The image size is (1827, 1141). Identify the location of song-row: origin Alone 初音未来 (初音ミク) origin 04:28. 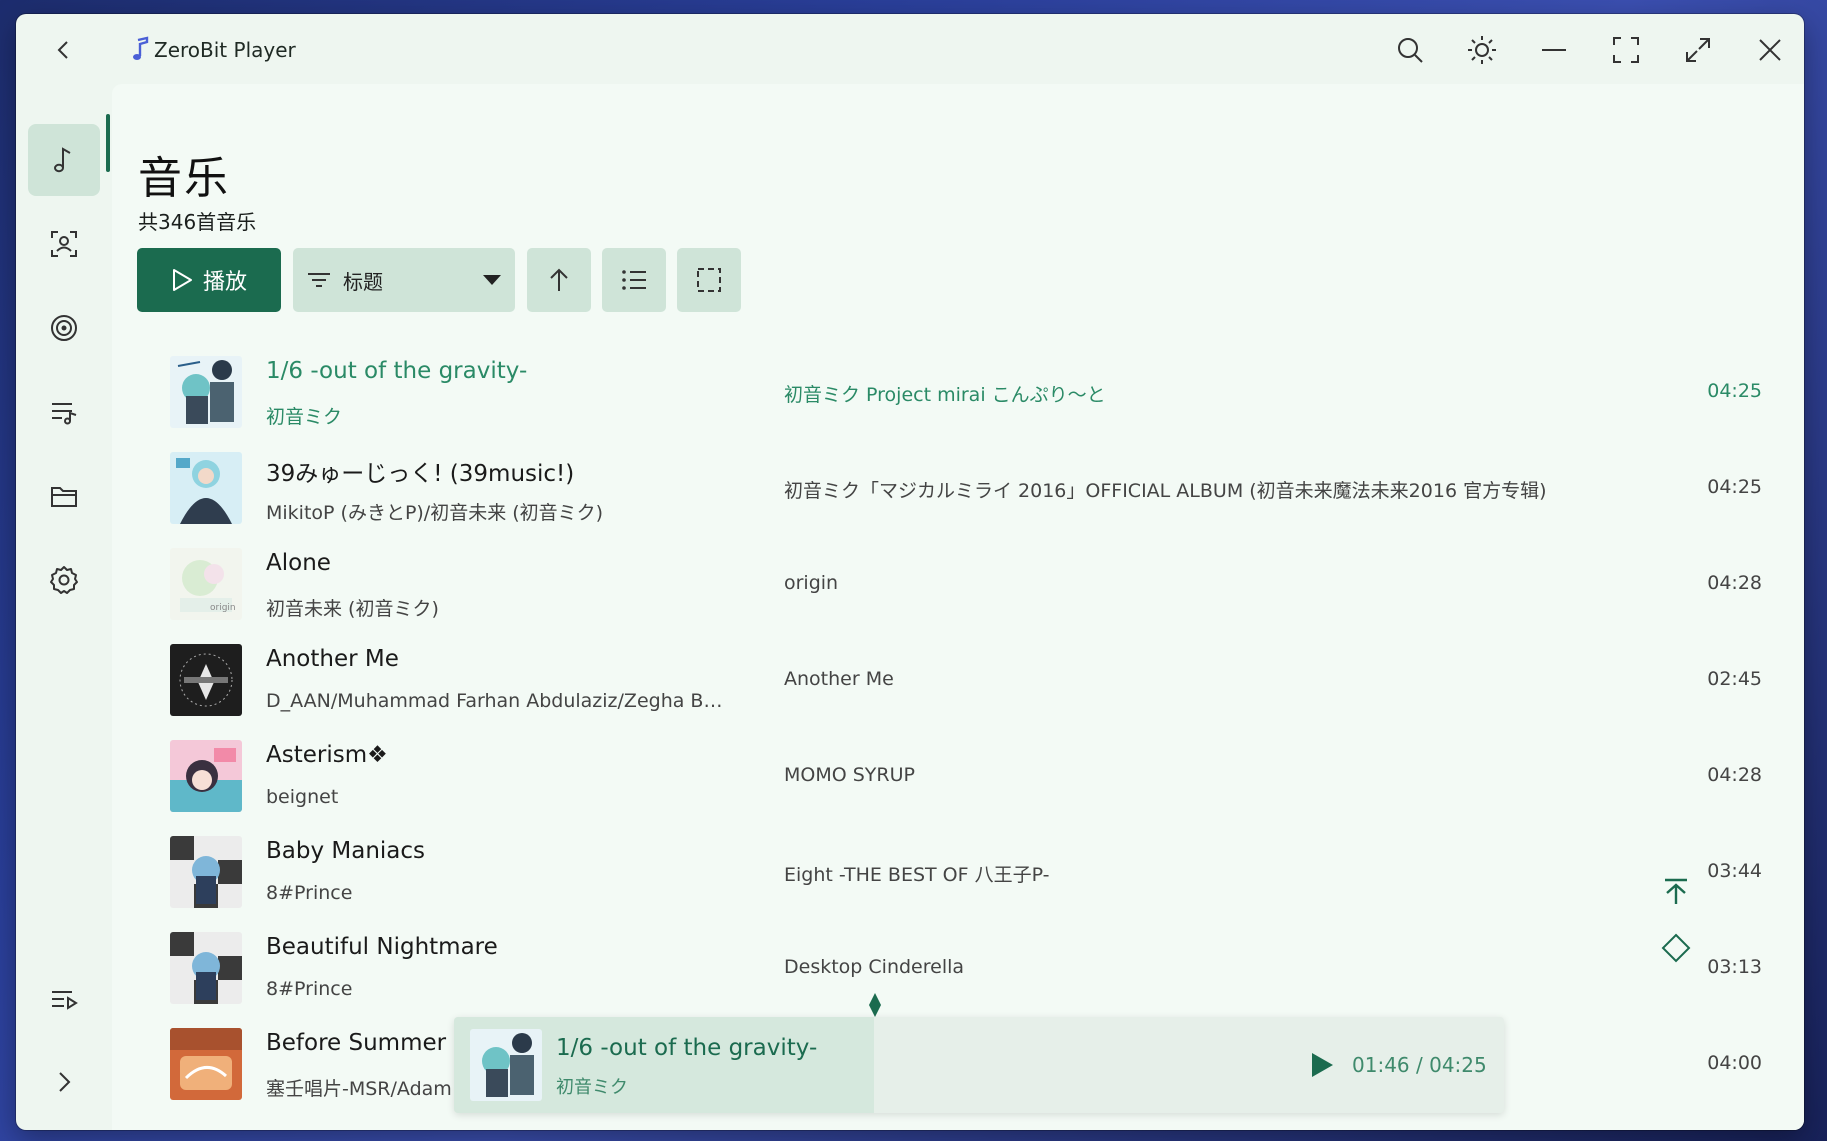
(958, 586).